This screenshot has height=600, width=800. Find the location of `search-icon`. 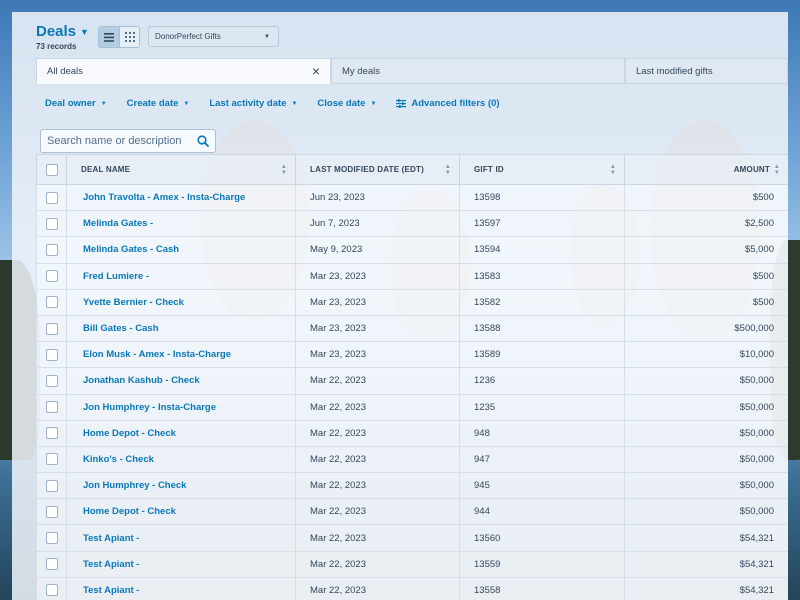

search-icon is located at coordinates (203, 141).